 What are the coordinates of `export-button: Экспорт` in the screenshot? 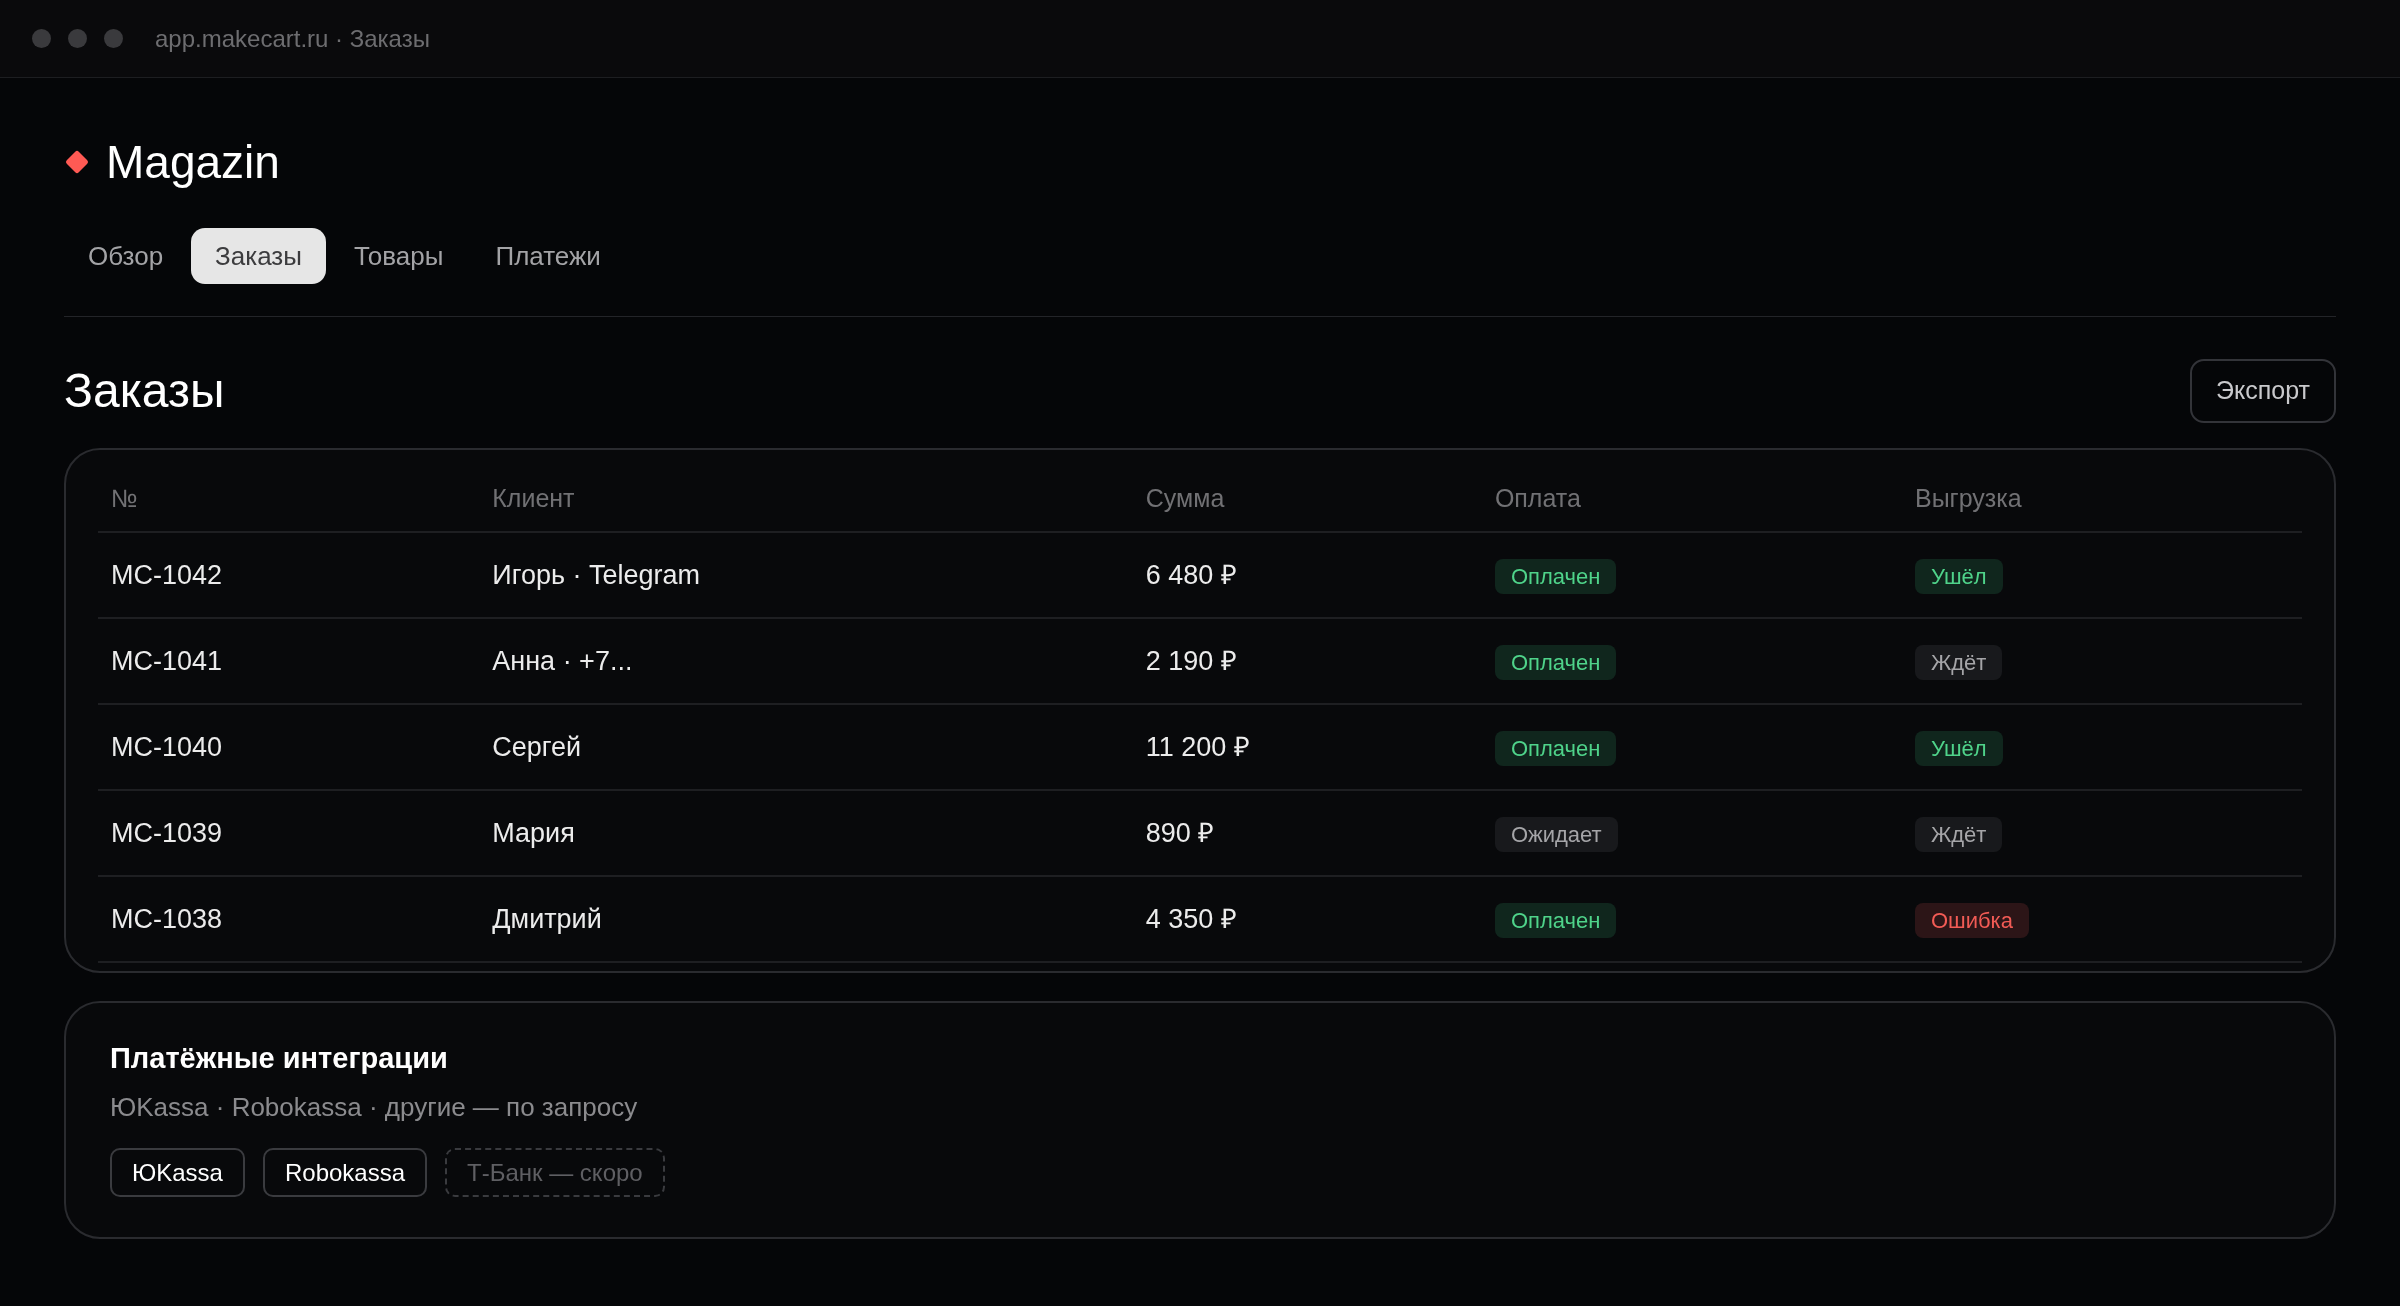 It's located at (2263, 391).